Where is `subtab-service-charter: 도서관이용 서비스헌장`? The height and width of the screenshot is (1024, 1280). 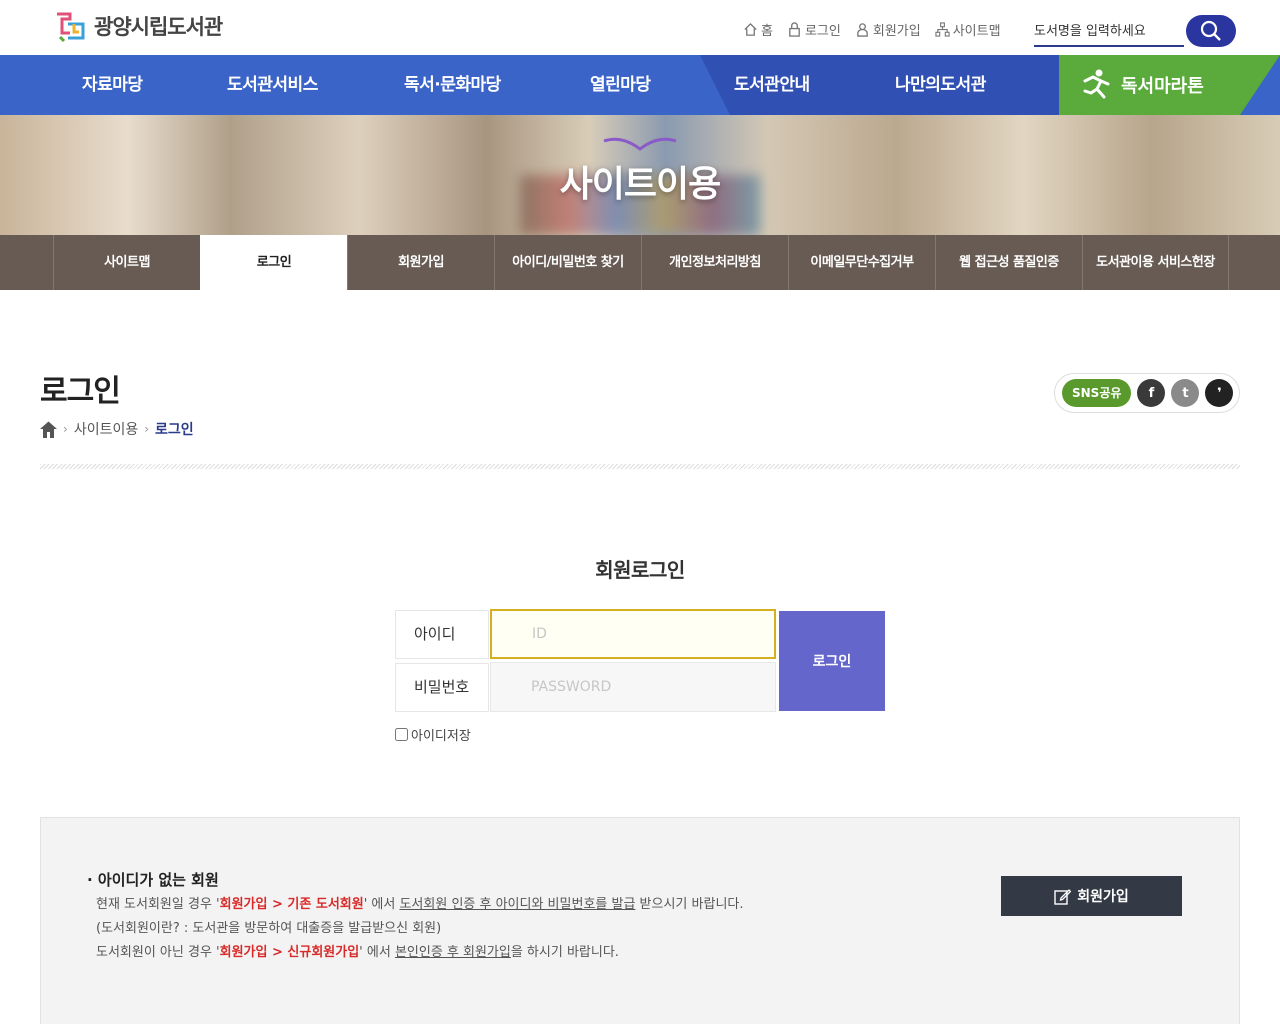 subtab-service-charter: 도서관이용 서비스헌장 is located at coordinates (1155, 262).